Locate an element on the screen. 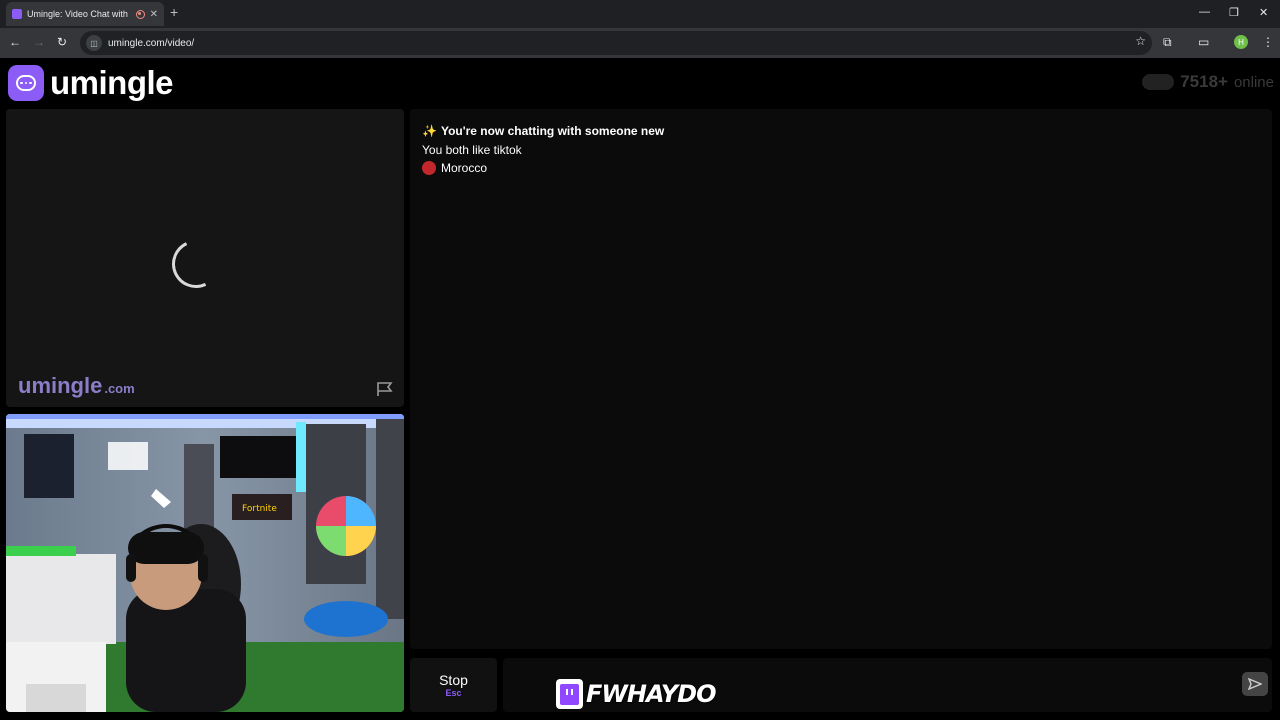 This screenshot has height=720, width=1280. menu-icon: ⋮ is located at coordinates (1268, 42).